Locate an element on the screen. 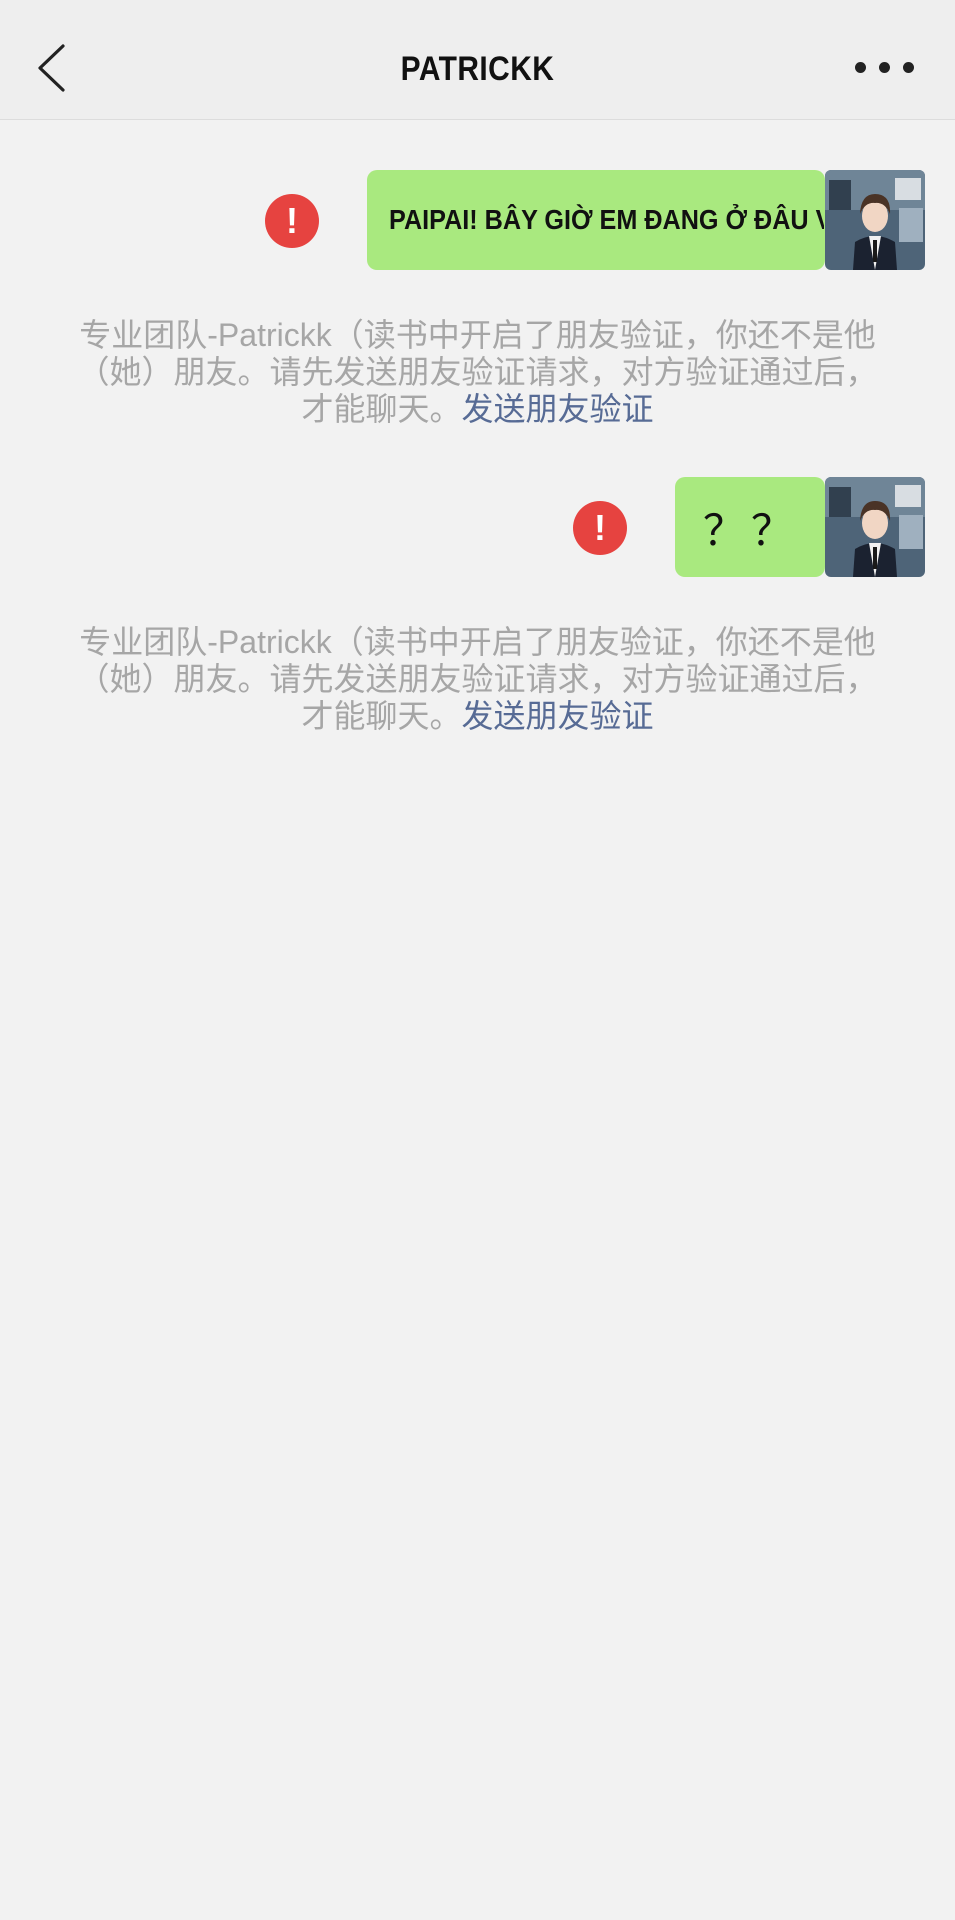  message-text: ？？ is located at coordinates (751, 530).